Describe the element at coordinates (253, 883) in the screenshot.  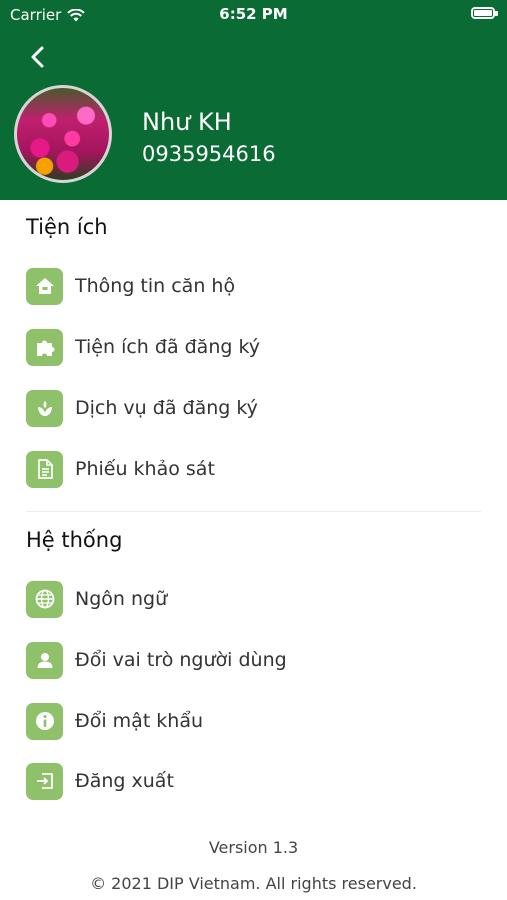
I see `copyright-text: © 2021 DIP Vietnam. All rights reserved.` at that location.